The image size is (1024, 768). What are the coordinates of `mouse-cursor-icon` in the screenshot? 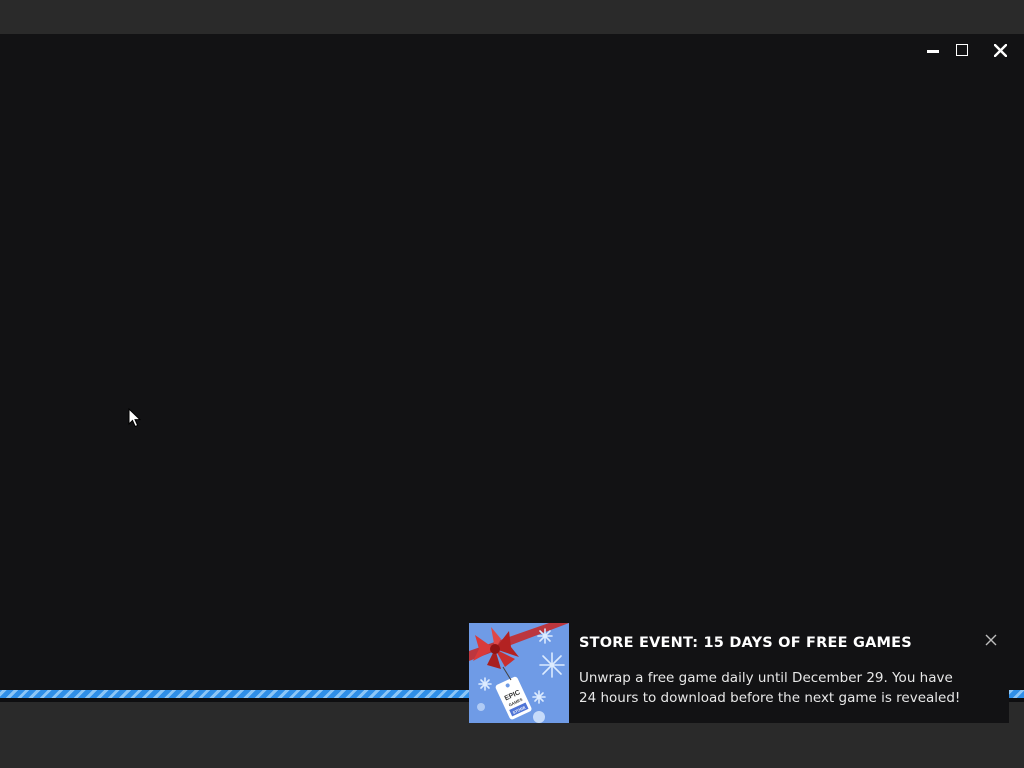 It's located at (135, 418).